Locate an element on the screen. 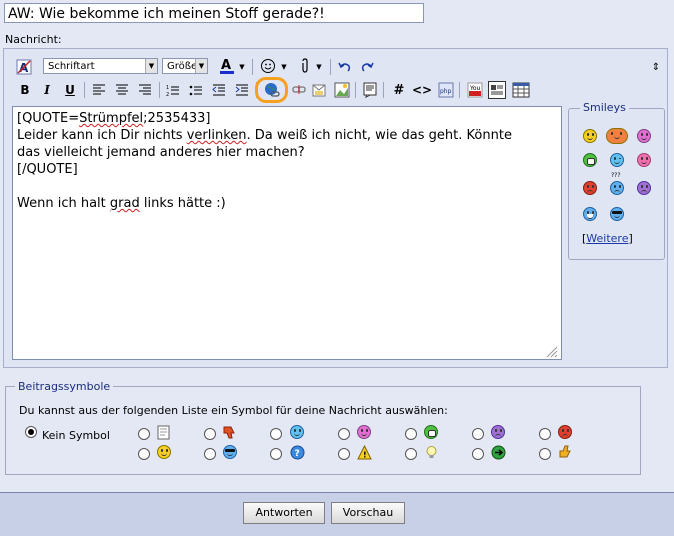 Image resolution: width=674 pixels, height=536 pixels. arrow-right-icon is located at coordinates (498, 452).